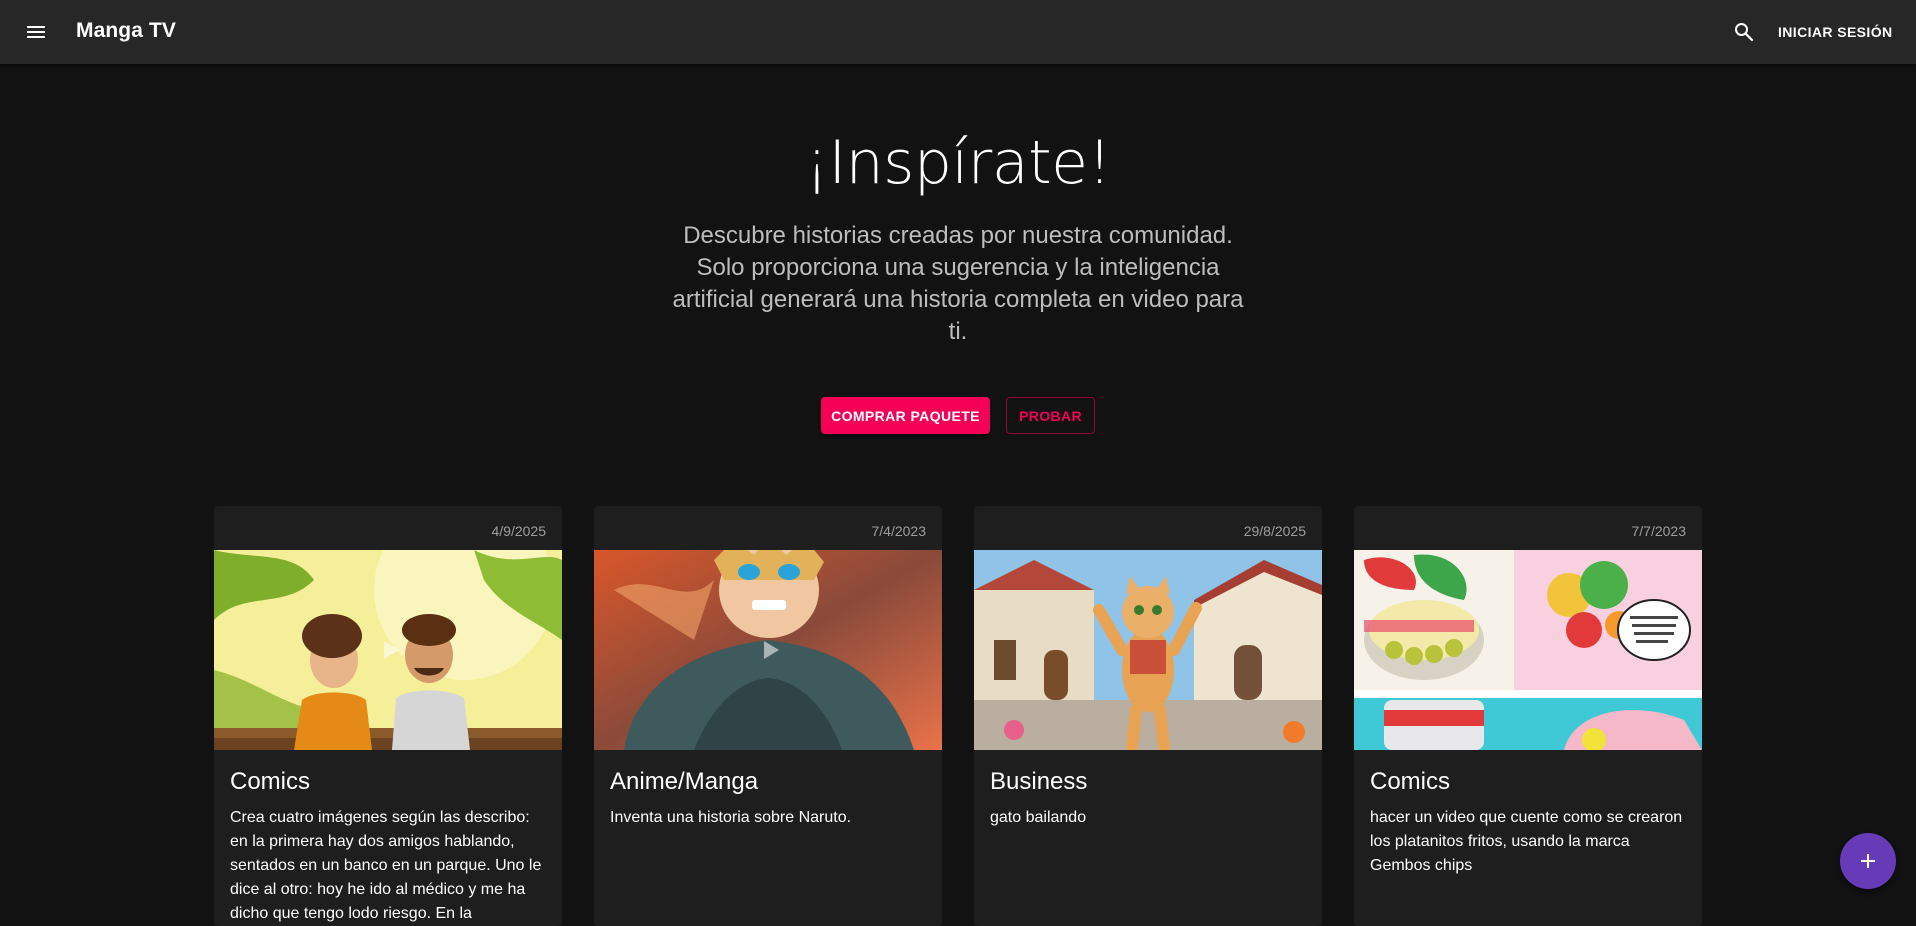 This screenshot has height=926, width=1916. Describe the element at coordinates (899, 531) in the screenshot. I see `card-date: 7/4/2023` at that location.